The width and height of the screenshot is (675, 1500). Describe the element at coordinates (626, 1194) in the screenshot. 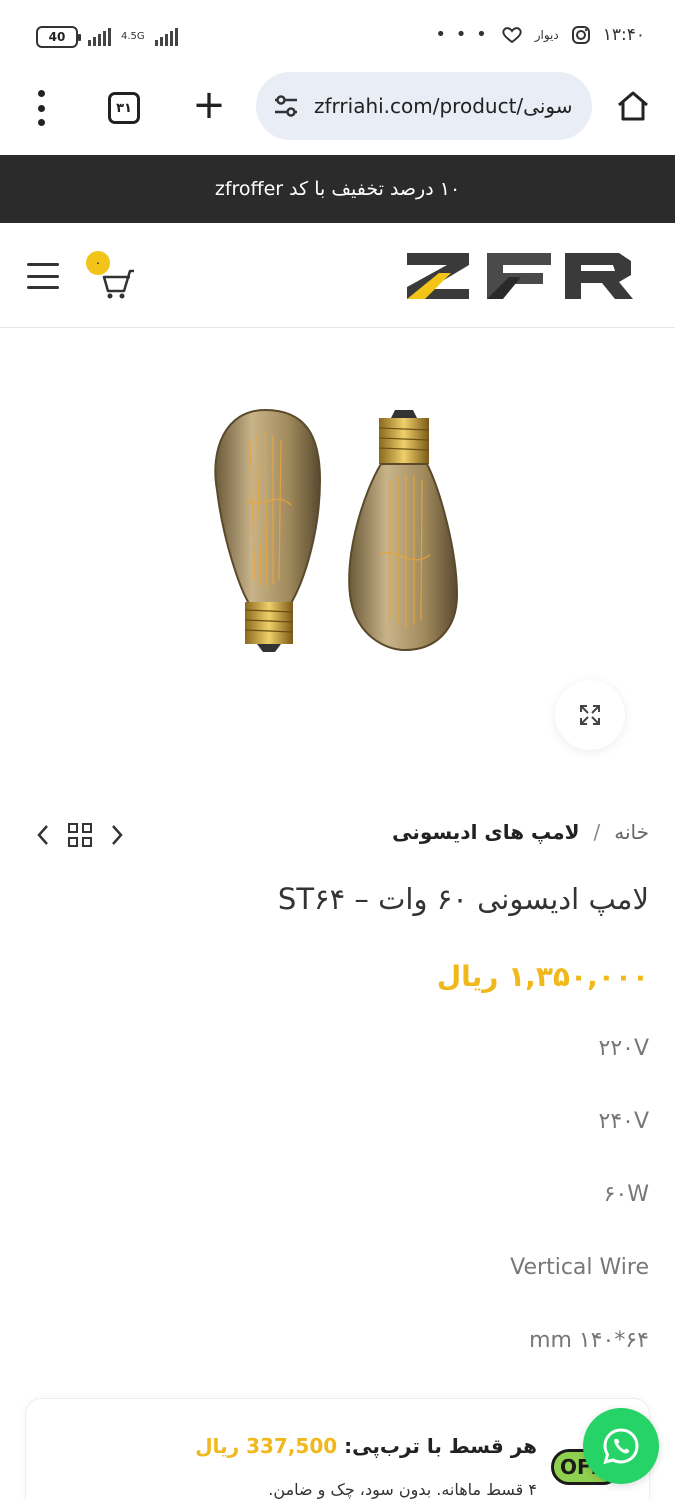

I see `spec-wattage: ۶۰W` at that location.